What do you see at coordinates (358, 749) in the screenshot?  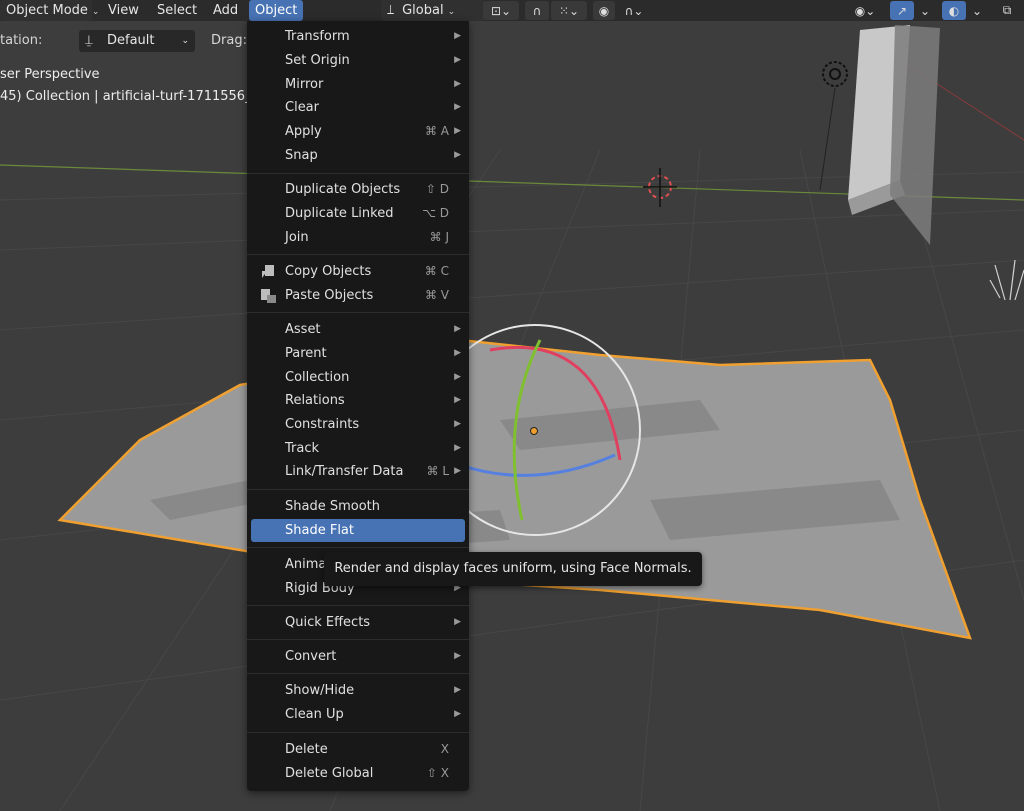 I see `menu-item-delete: Delete X` at bounding box center [358, 749].